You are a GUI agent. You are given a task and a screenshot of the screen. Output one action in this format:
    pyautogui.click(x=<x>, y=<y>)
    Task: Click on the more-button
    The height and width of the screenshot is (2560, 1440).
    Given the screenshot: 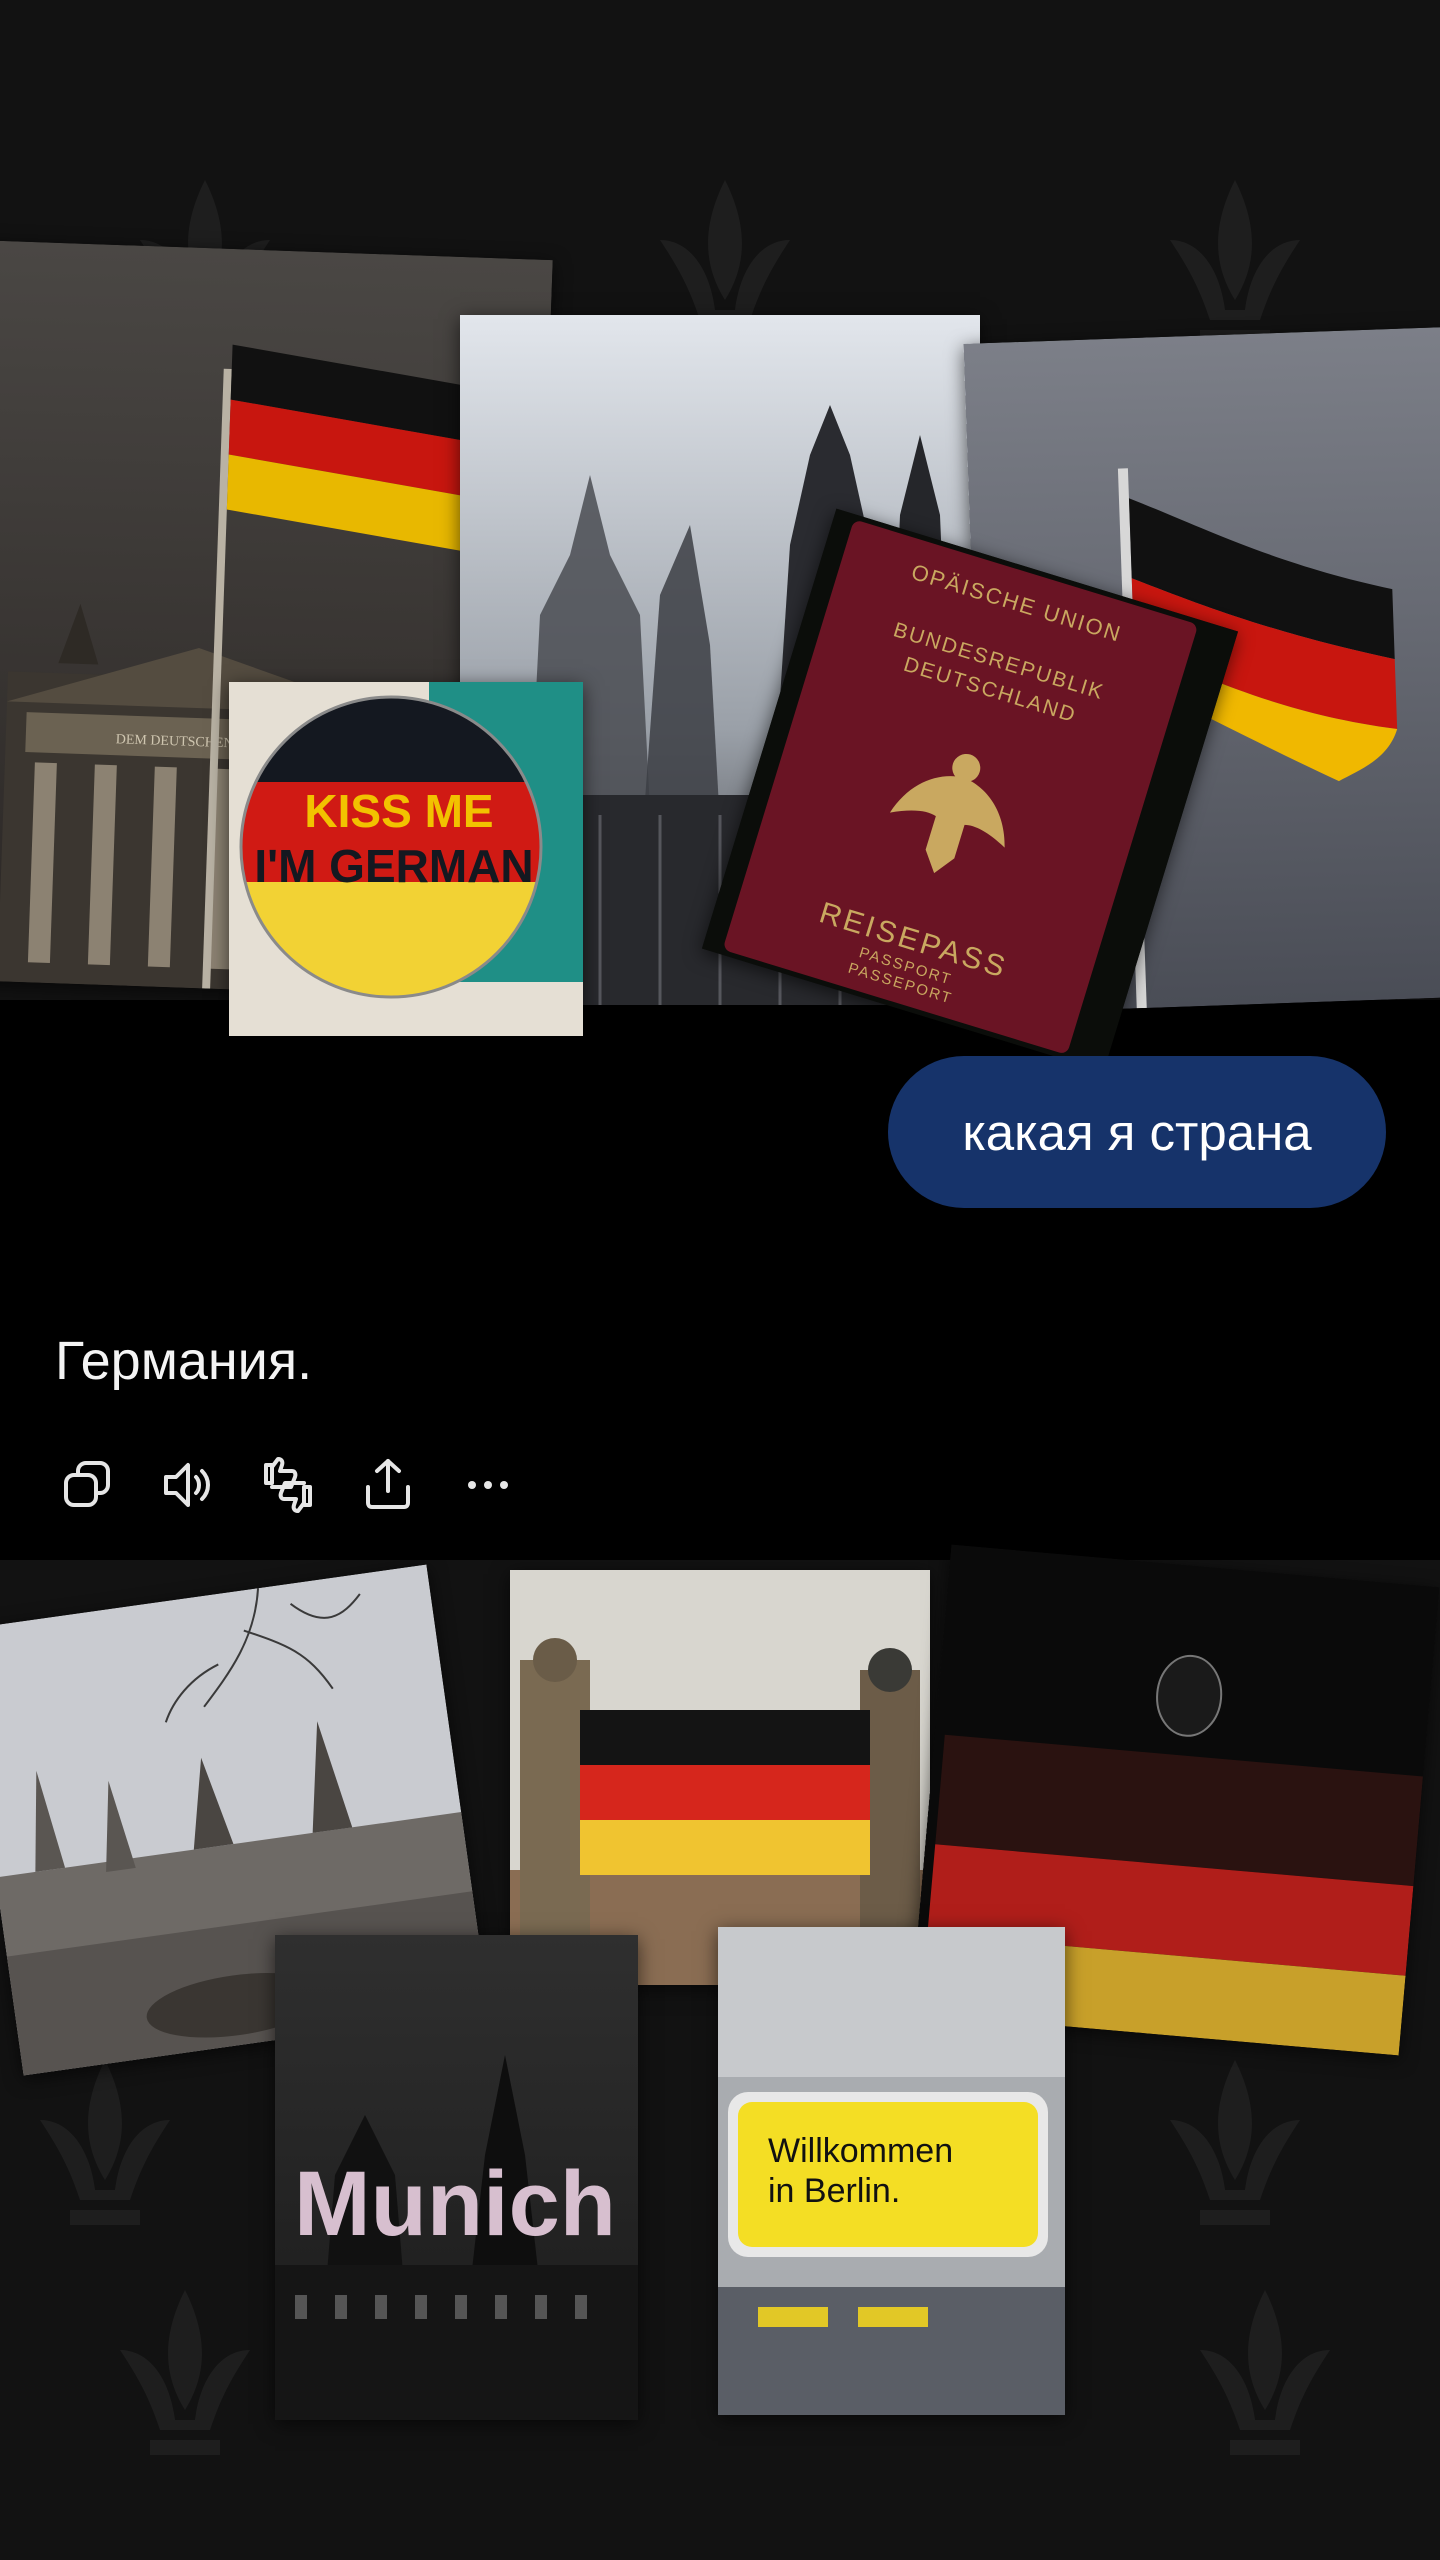 What is the action you would take?
    pyautogui.click(x=488, y=1485)
    